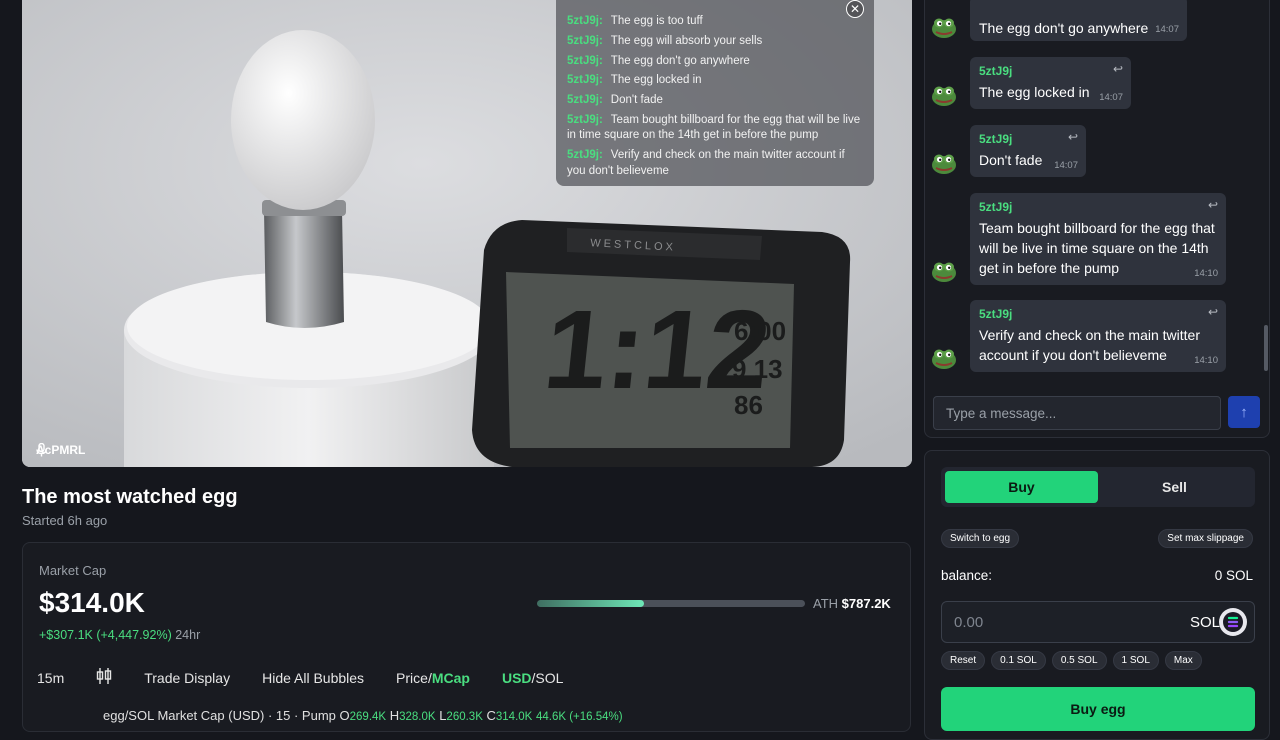 This screenshot has height=740, width=1280. Describe the element at coordinates (963, 660) in the screenshot. I see `reset-button: Reset` at that location.